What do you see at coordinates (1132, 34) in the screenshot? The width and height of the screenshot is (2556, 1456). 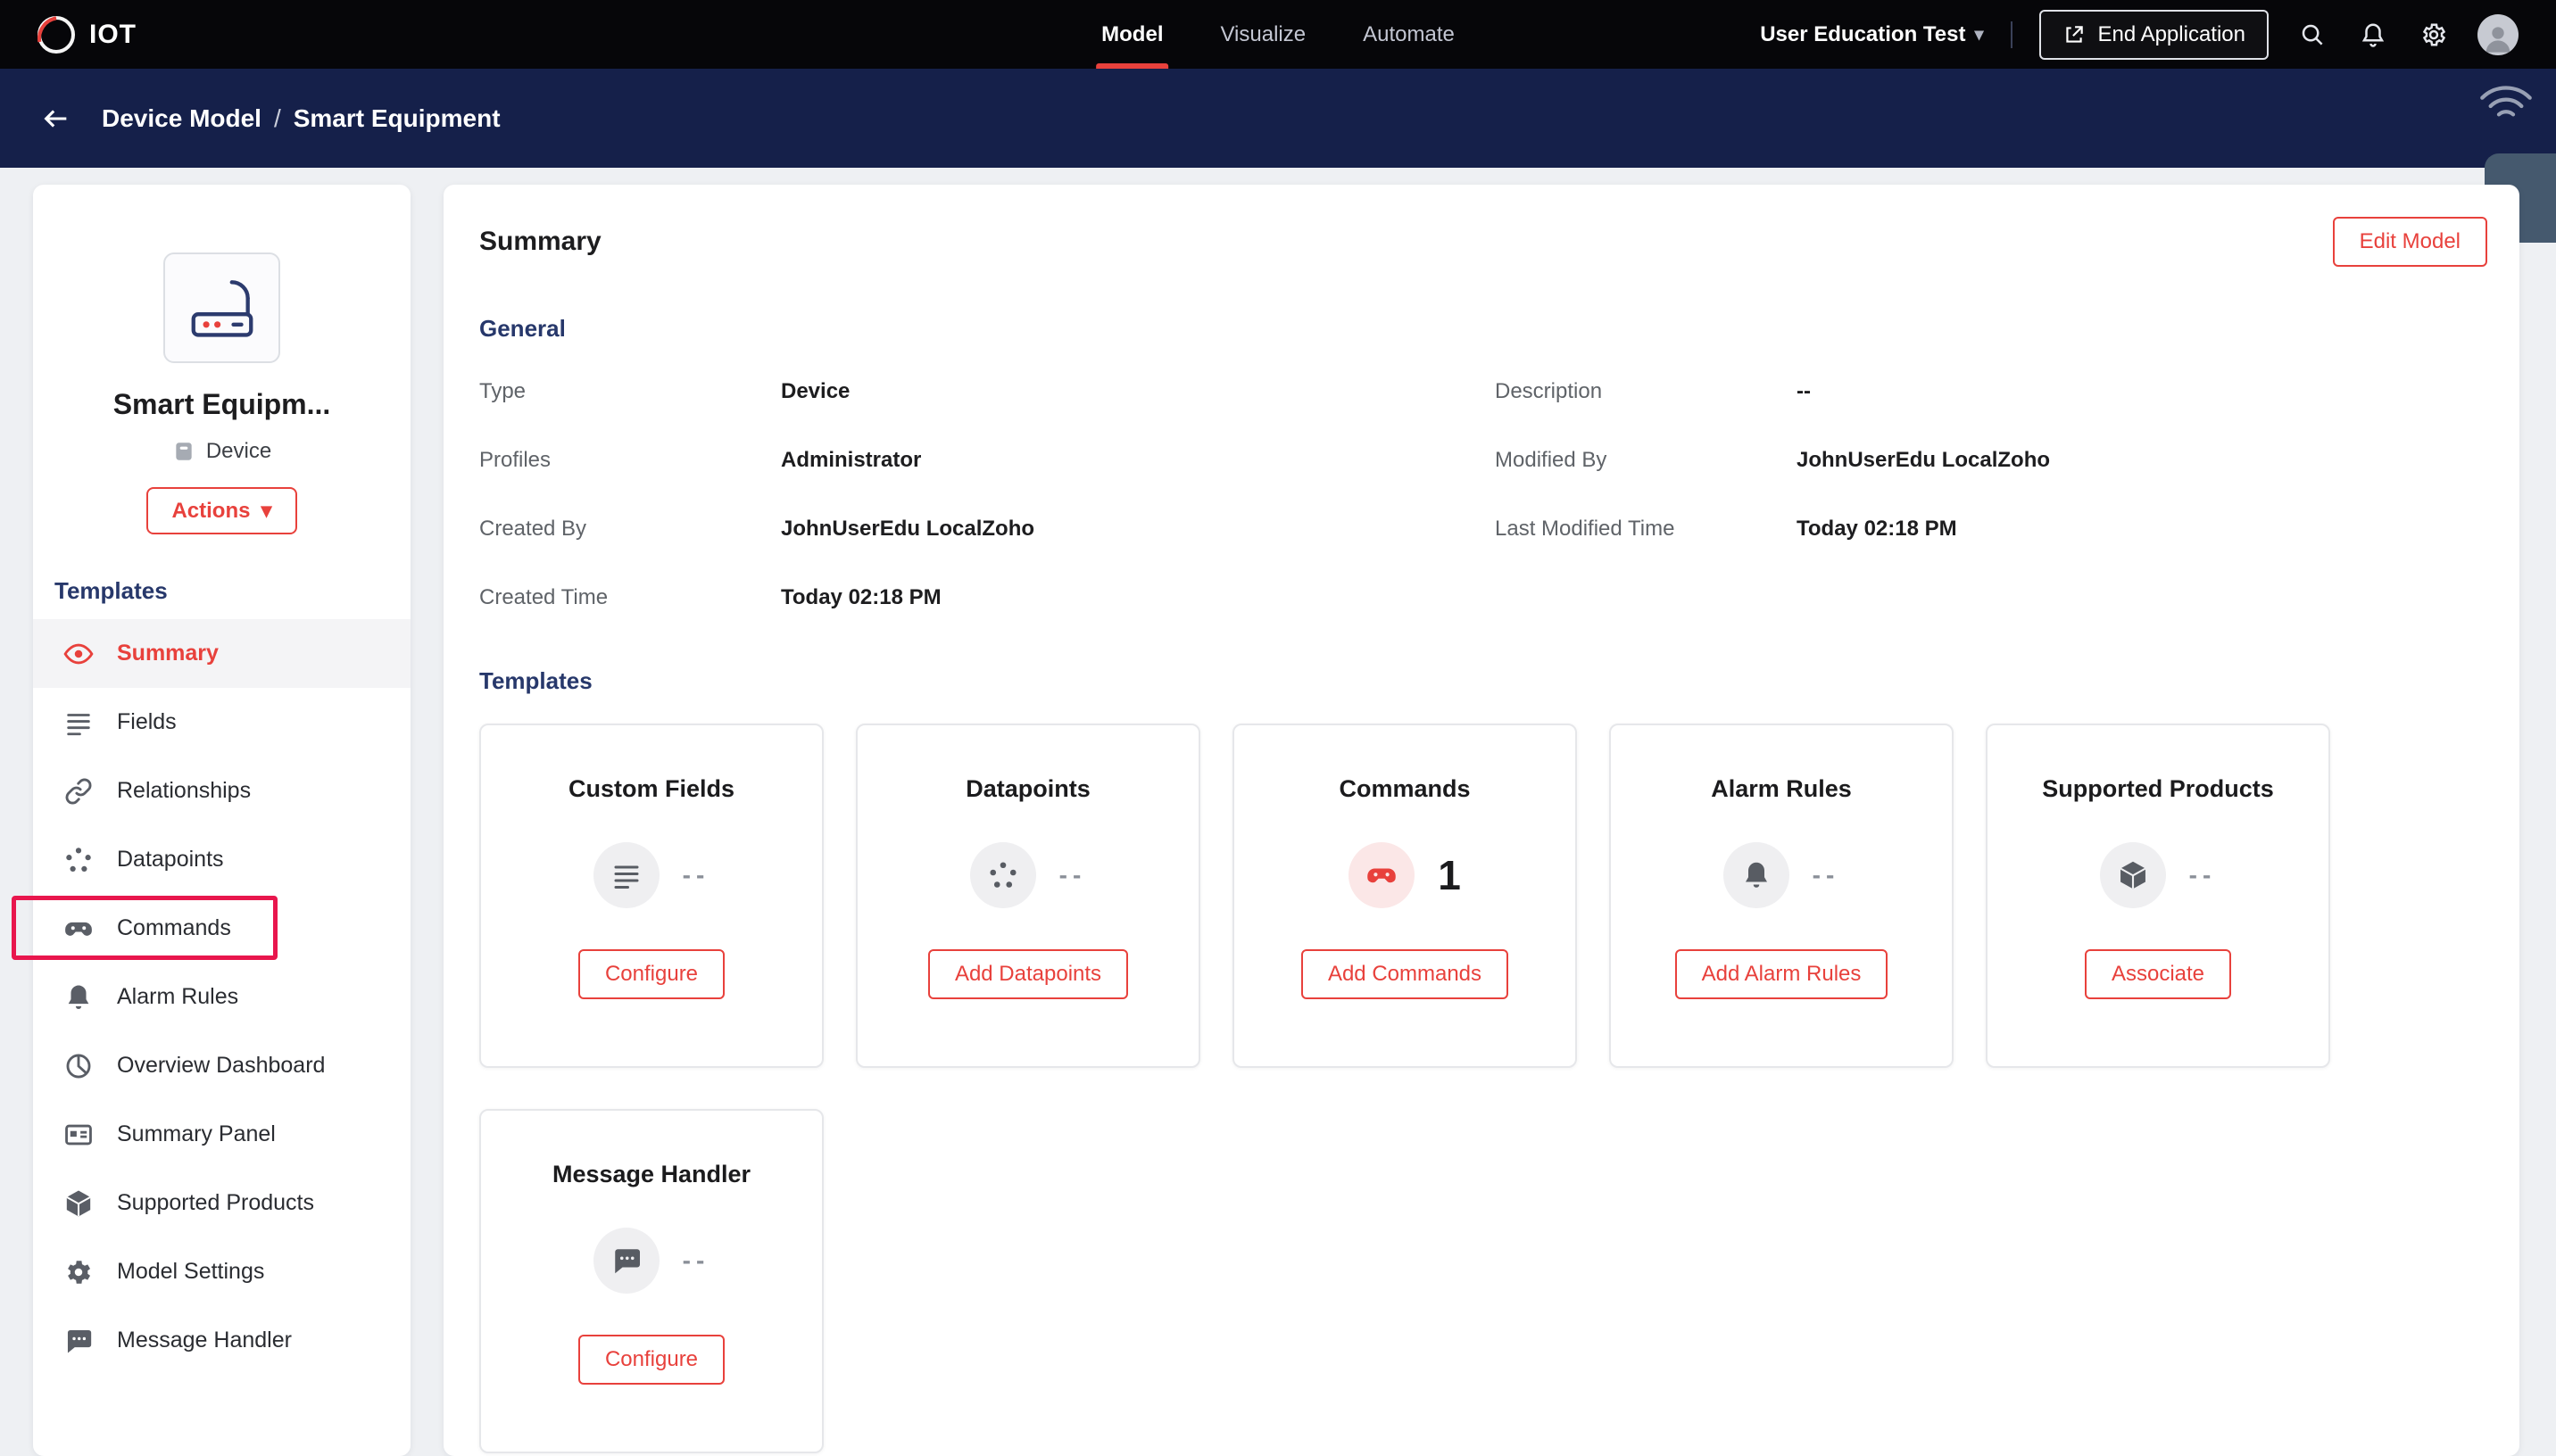 I see `tab-model: Model` at bounding box center [1132, 34].